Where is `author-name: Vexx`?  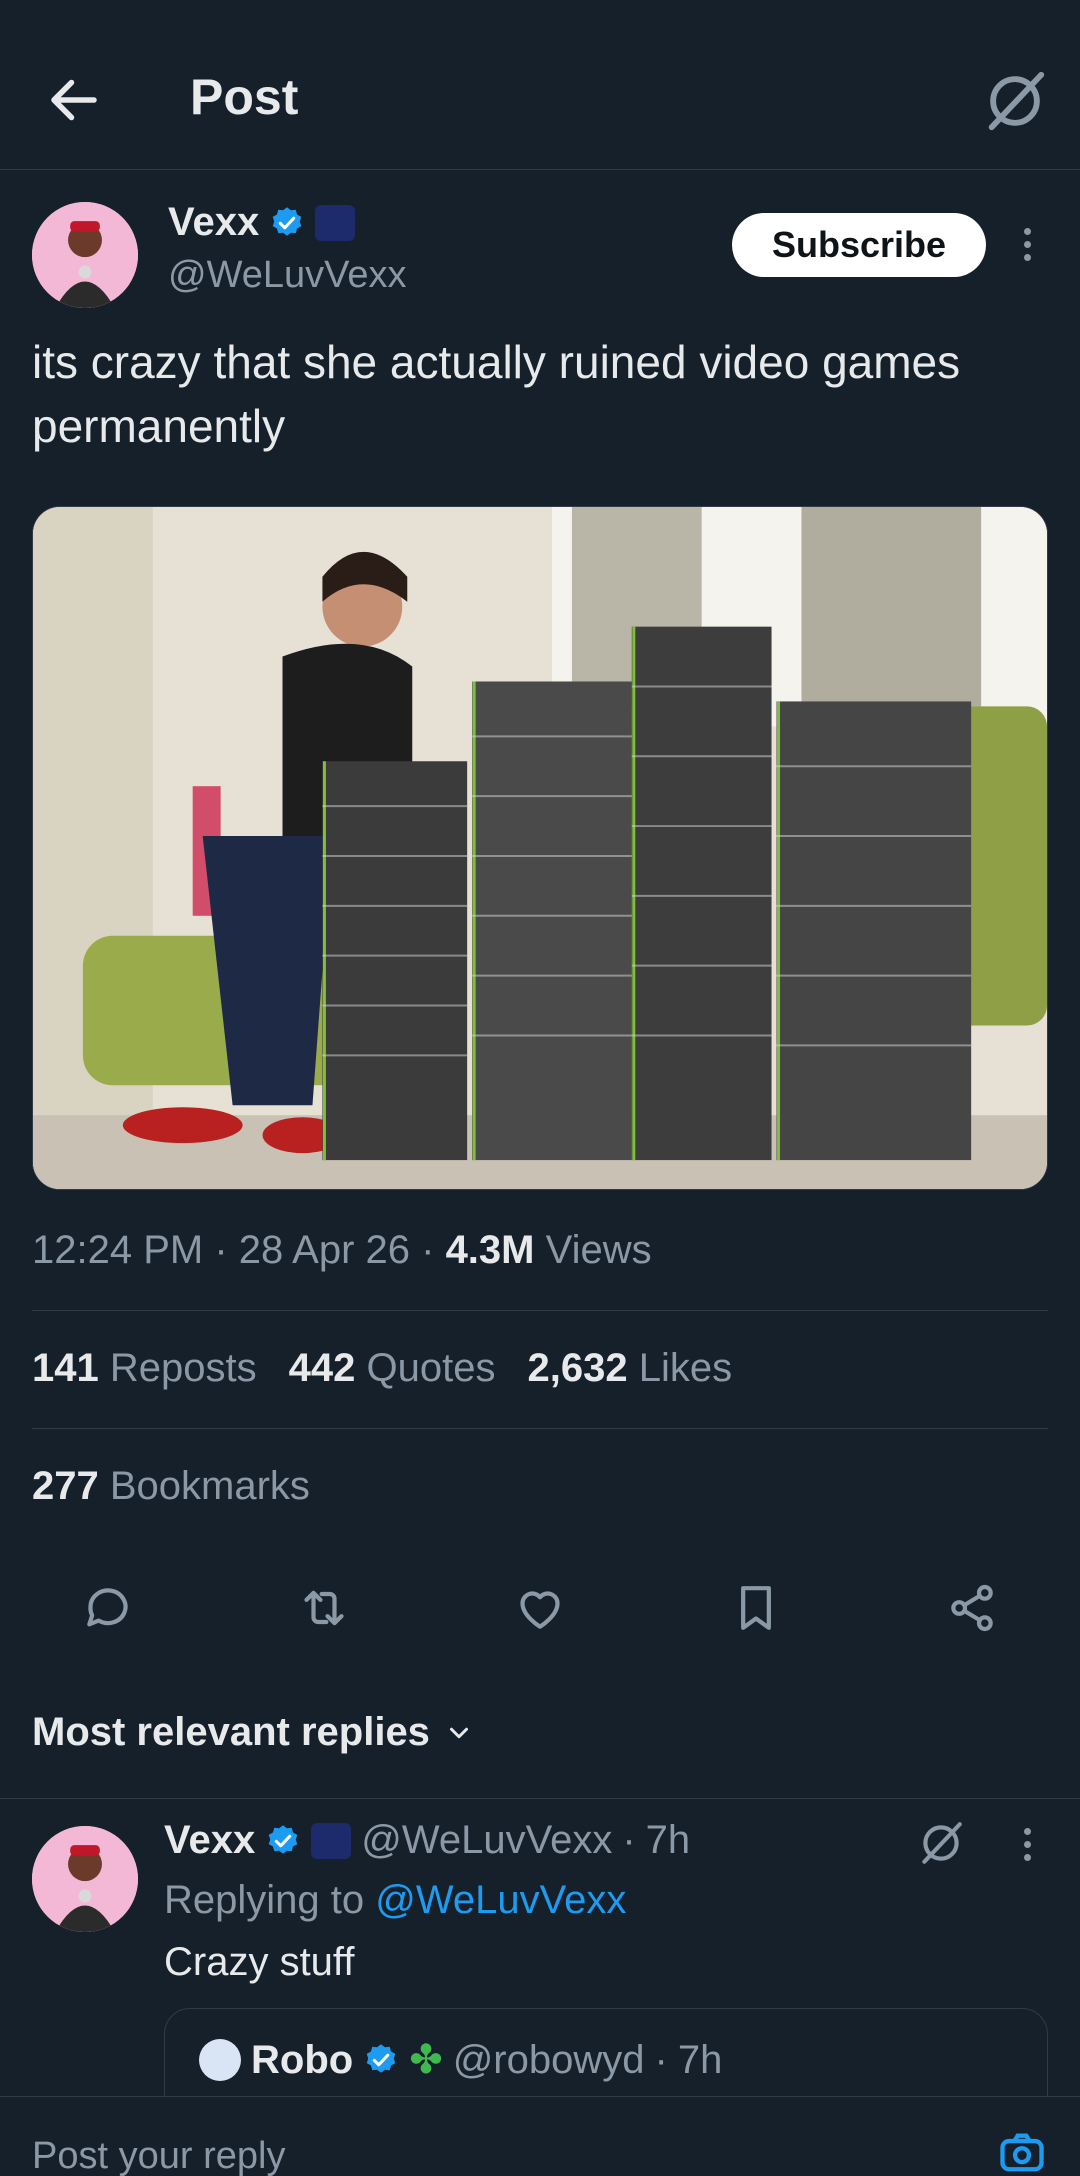 author-name: Vexx is located at coordinates (213, 222).